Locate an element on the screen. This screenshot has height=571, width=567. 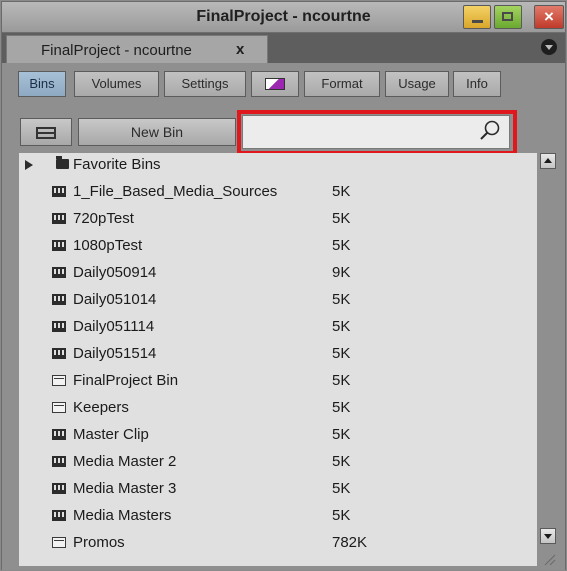
list-icon is located at coordinates (46, 133).